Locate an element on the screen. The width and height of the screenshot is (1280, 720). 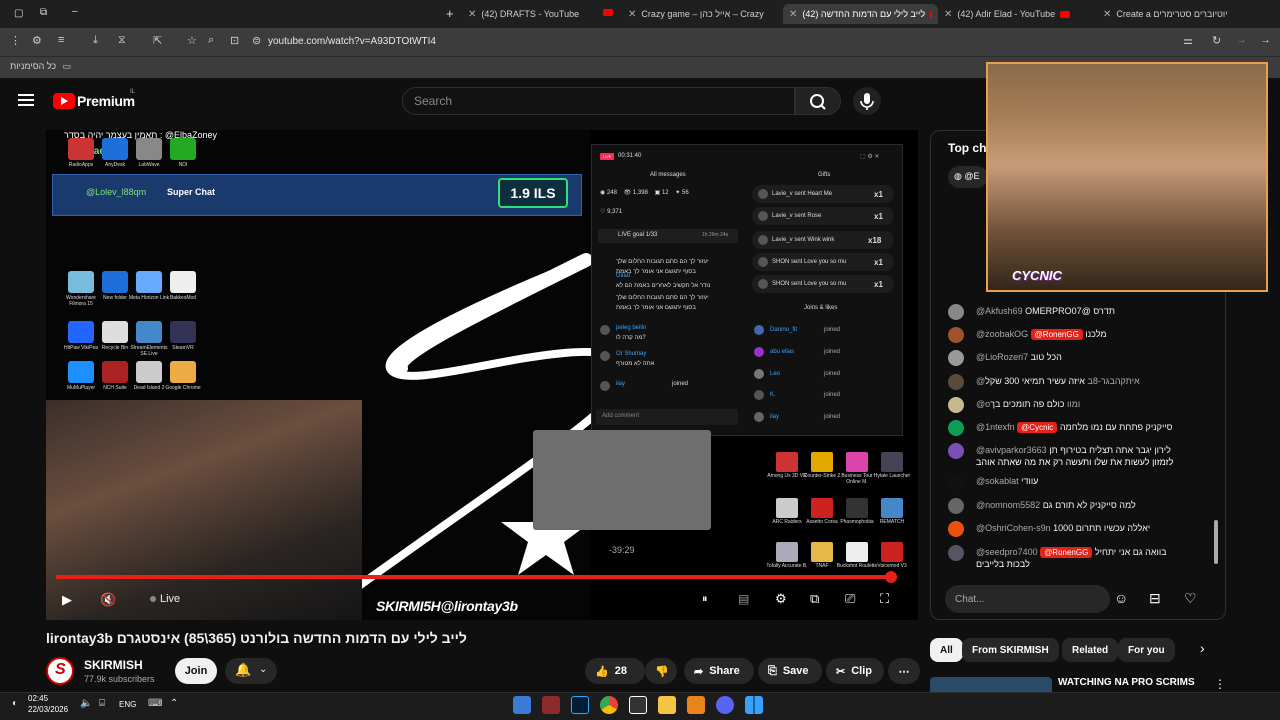
progress-bar is located at coordinates (475, 577).